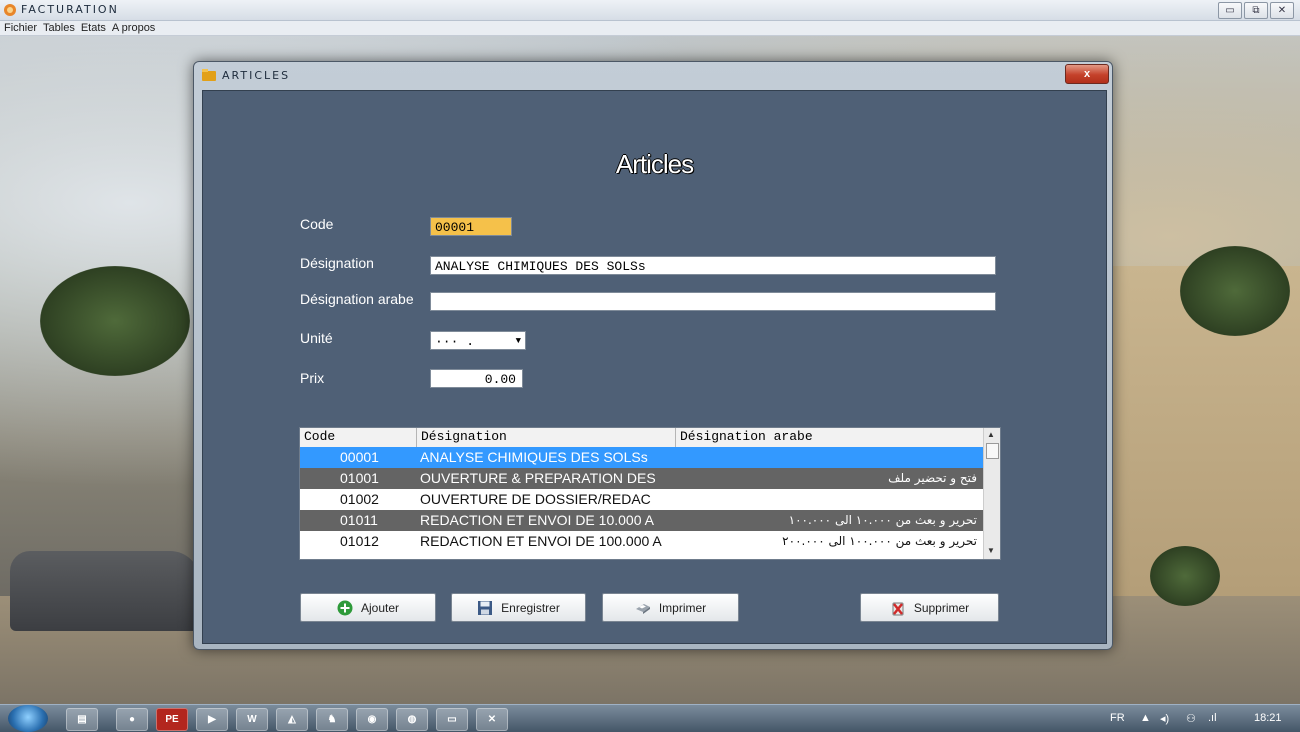 This screenshot has width=1300, height=732. I want to click on designation-arabe-field, so click(713, 301).